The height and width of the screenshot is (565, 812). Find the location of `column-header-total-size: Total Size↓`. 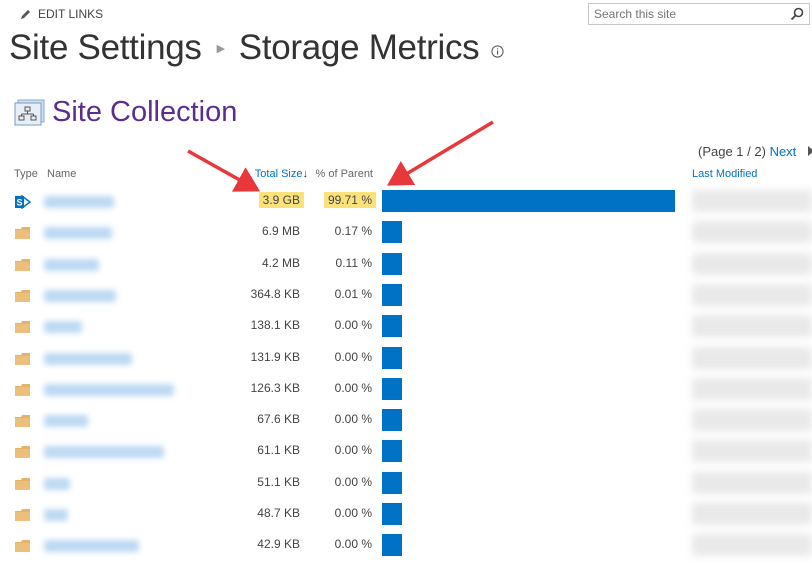

column-header-total-size: Total Size↓ is located at coordinates (281, 174).